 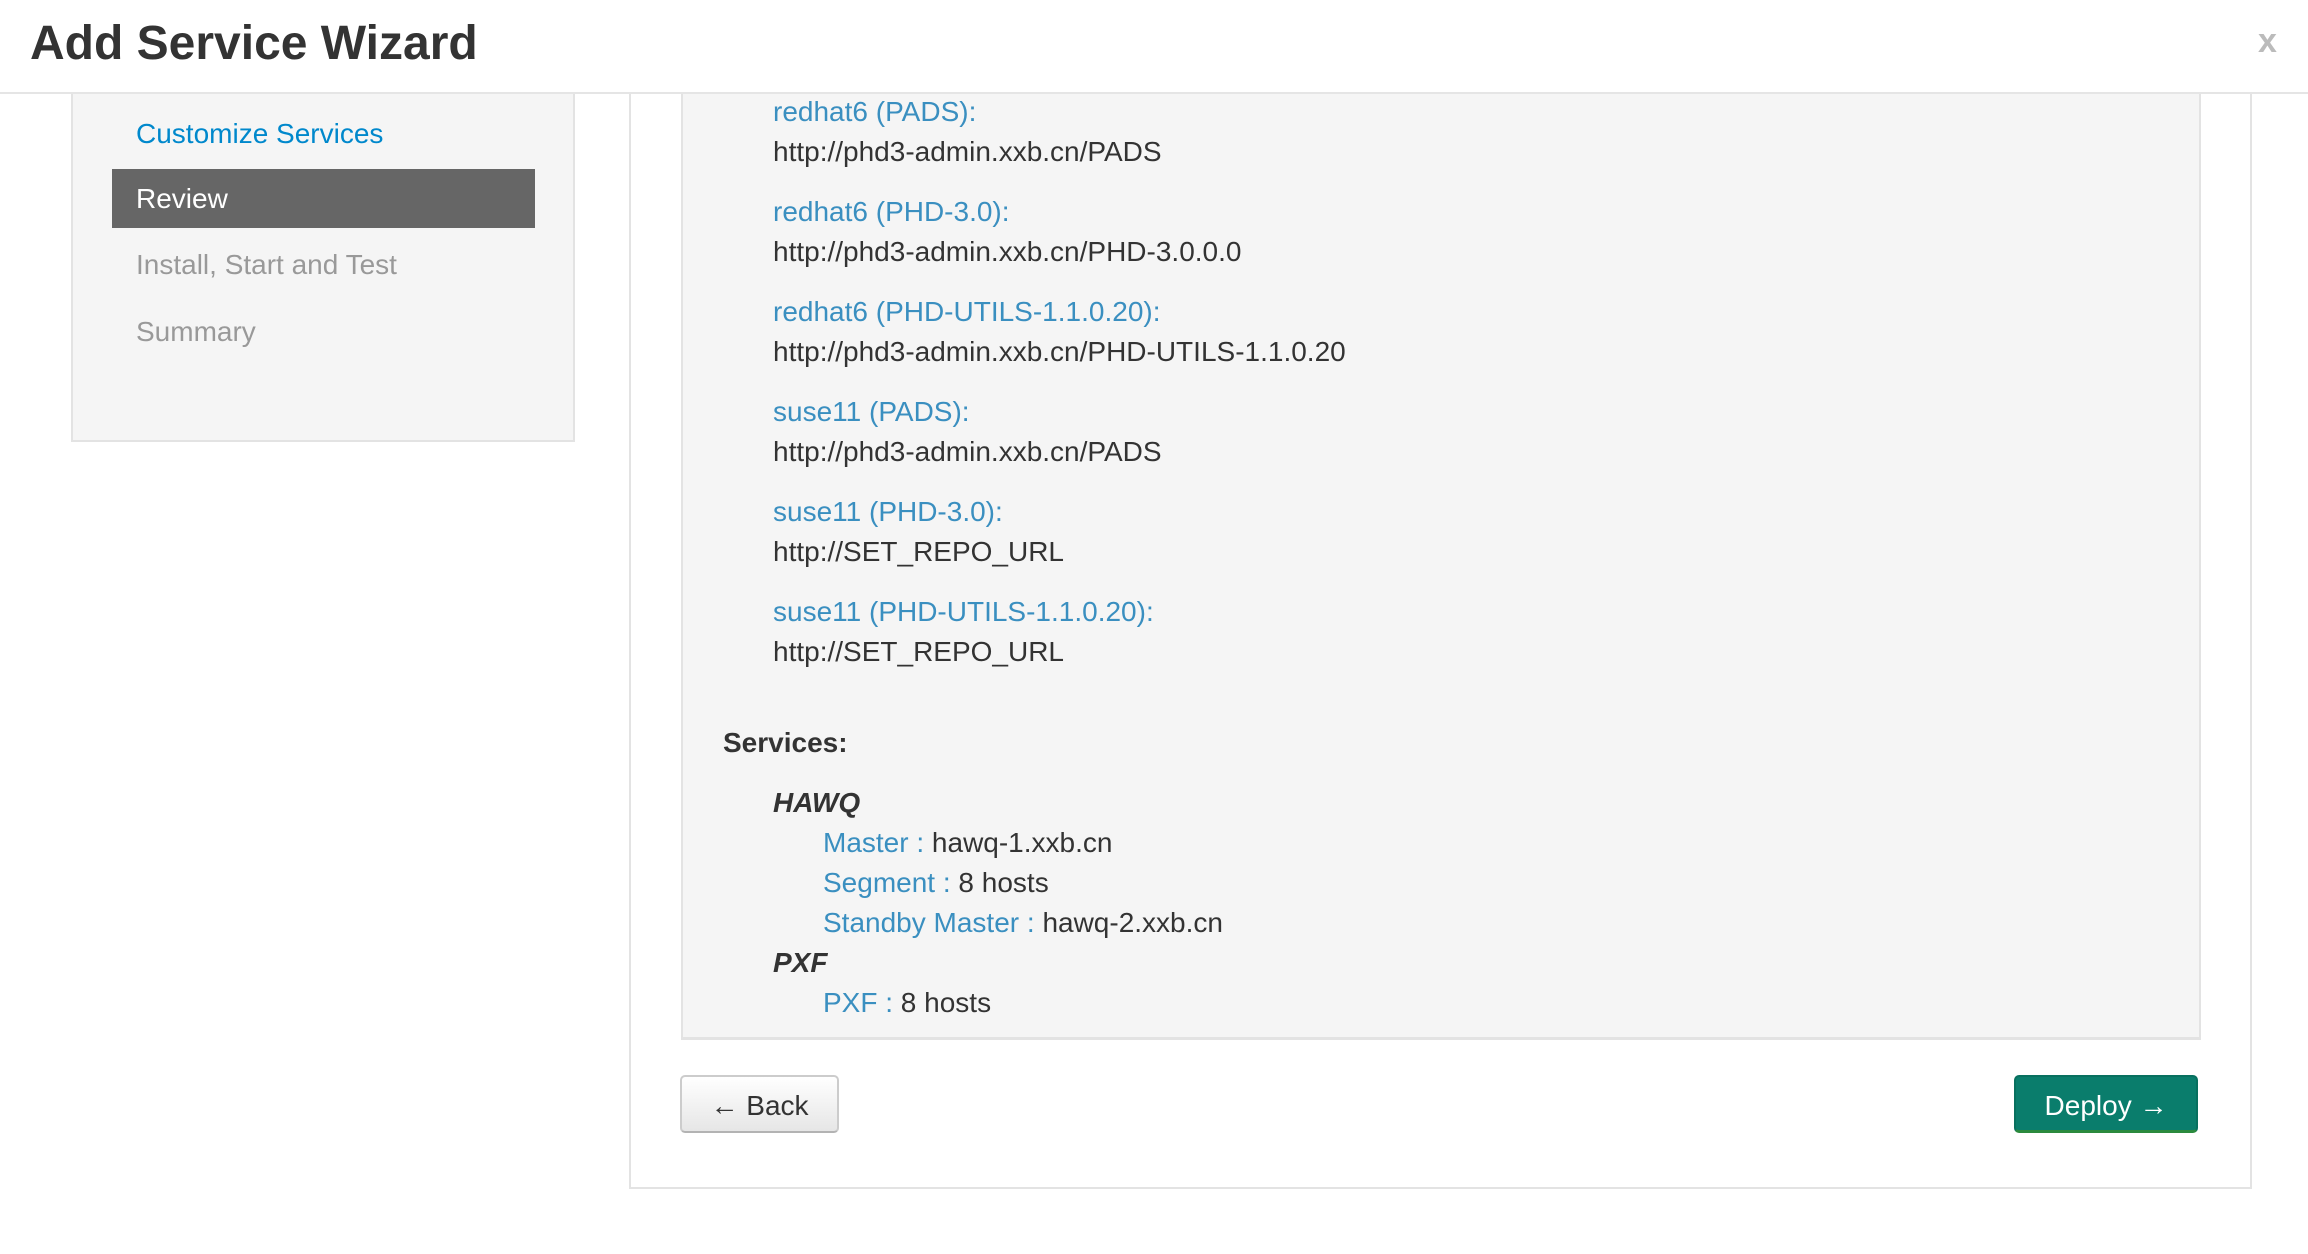 I want to click on component-row: PXF : 8 hosts, so click(x=907, y=1003).